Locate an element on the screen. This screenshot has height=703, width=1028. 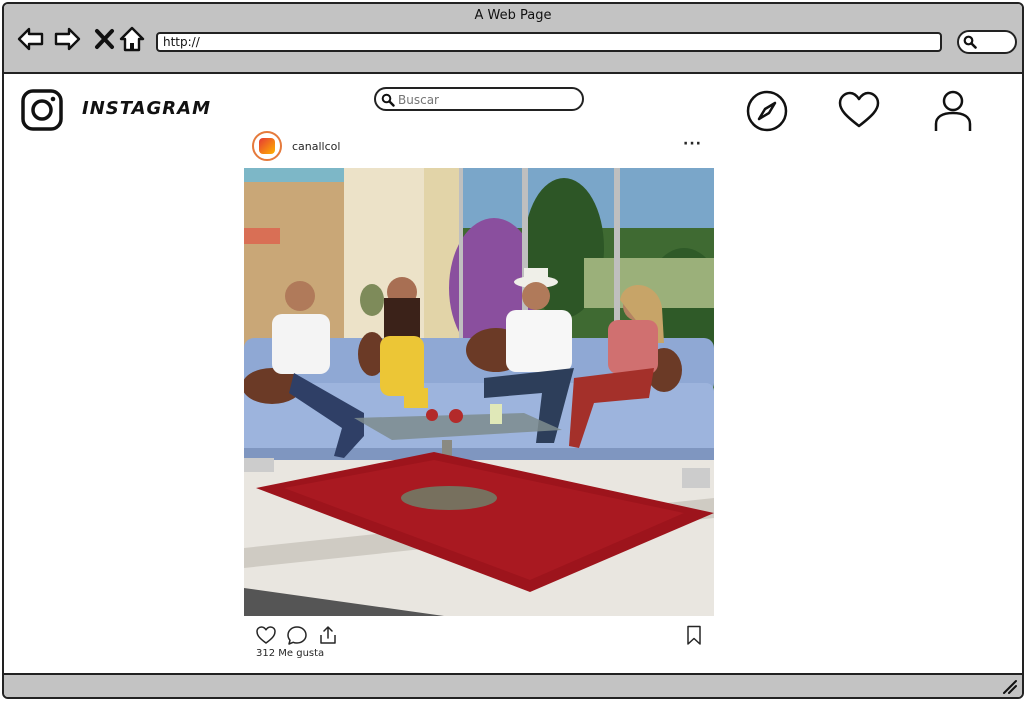
compass-icon is located at coordinates (767, 111).